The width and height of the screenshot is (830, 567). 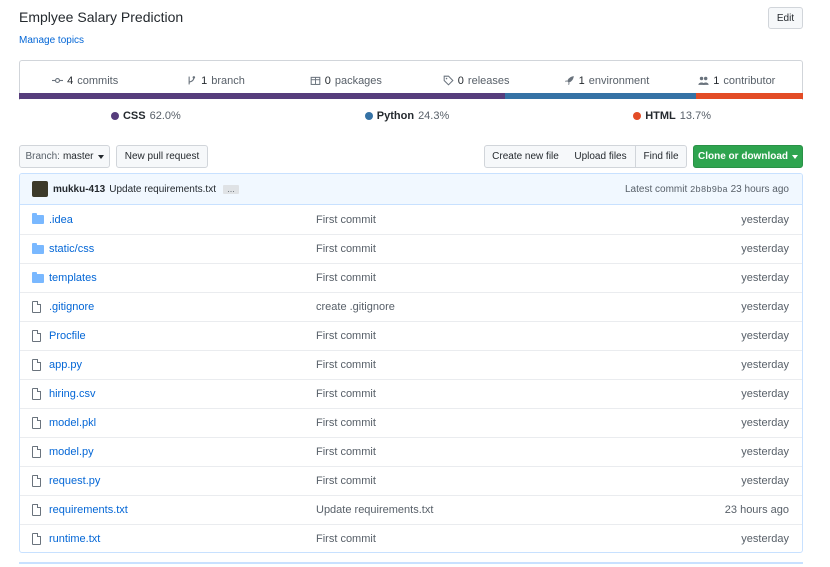 What do you see at coordinates (411, 422) in the screenshot?
I see `table-row: model.pkl First commit yesterday` at bounding box center [411, 422].